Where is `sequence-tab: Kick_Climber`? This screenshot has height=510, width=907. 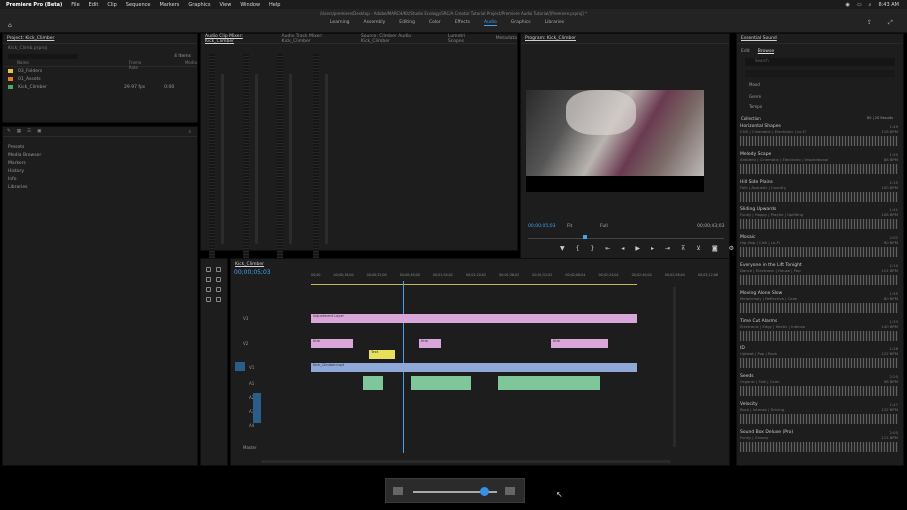 sequence-tab: Kick_Climber is located at coordinates (249, 264).